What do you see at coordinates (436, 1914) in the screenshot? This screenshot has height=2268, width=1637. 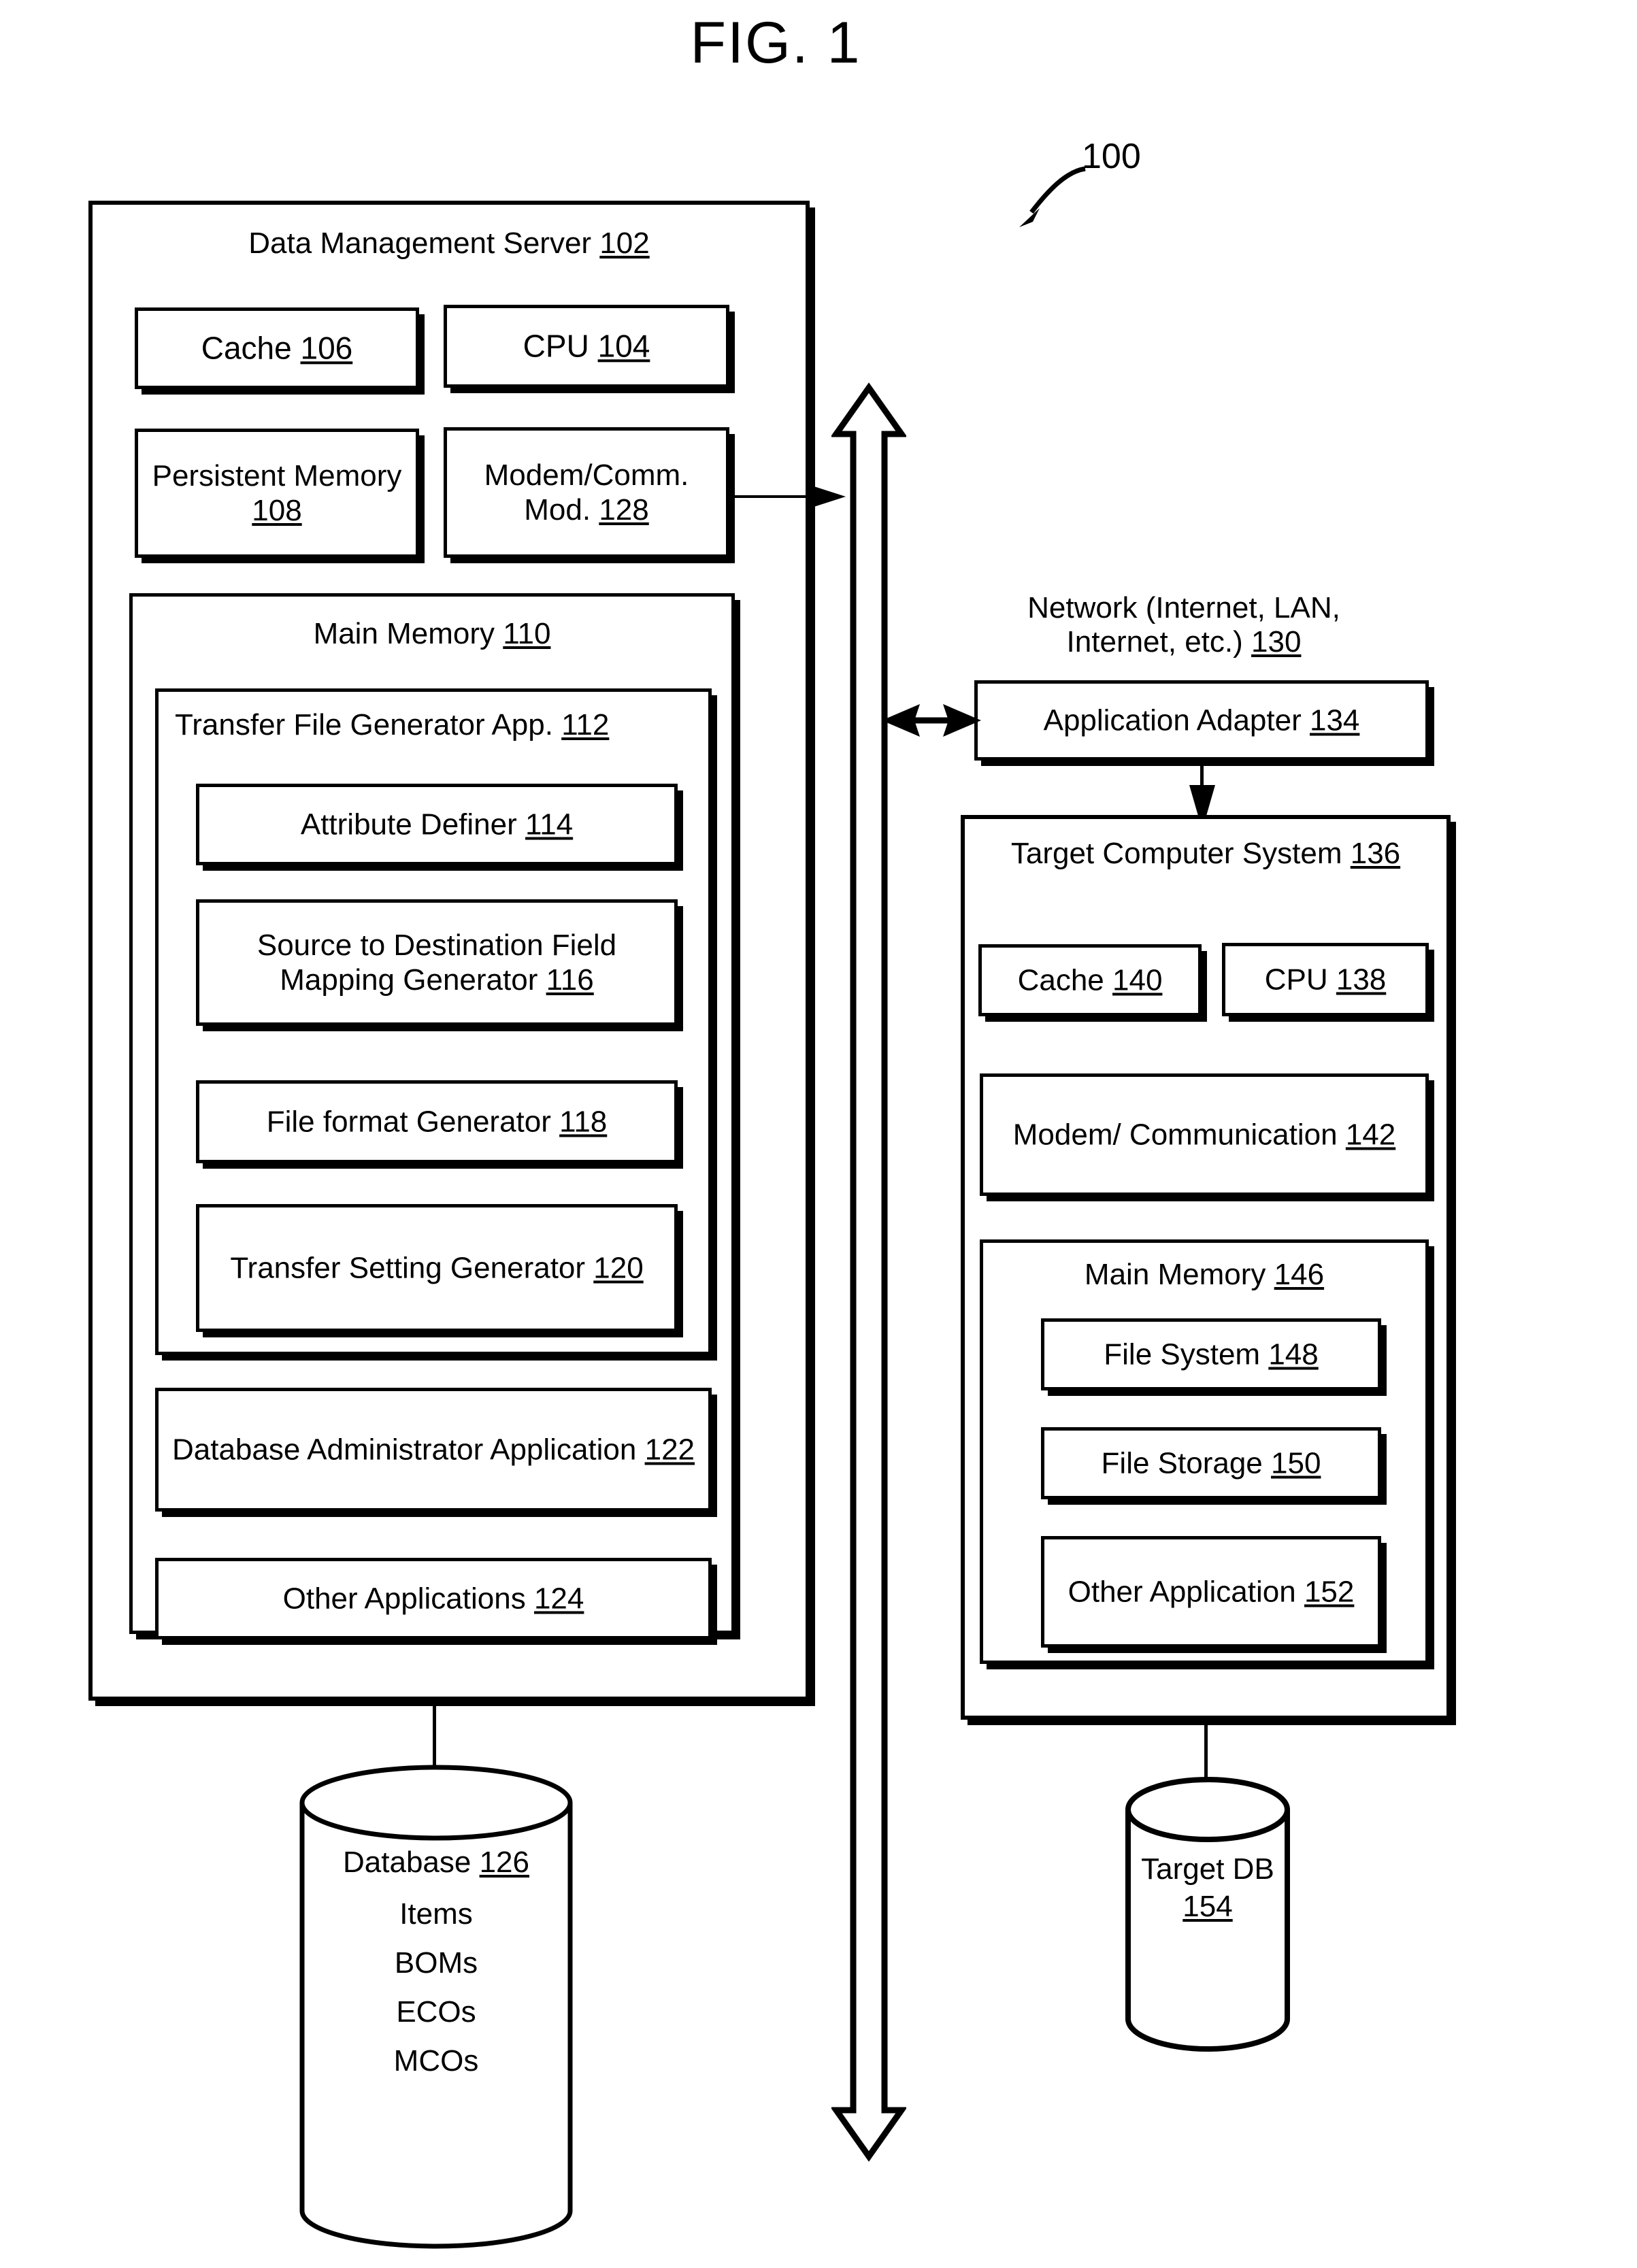 I see `database-126-item-0: Items` at bounding box center [436, 1914].